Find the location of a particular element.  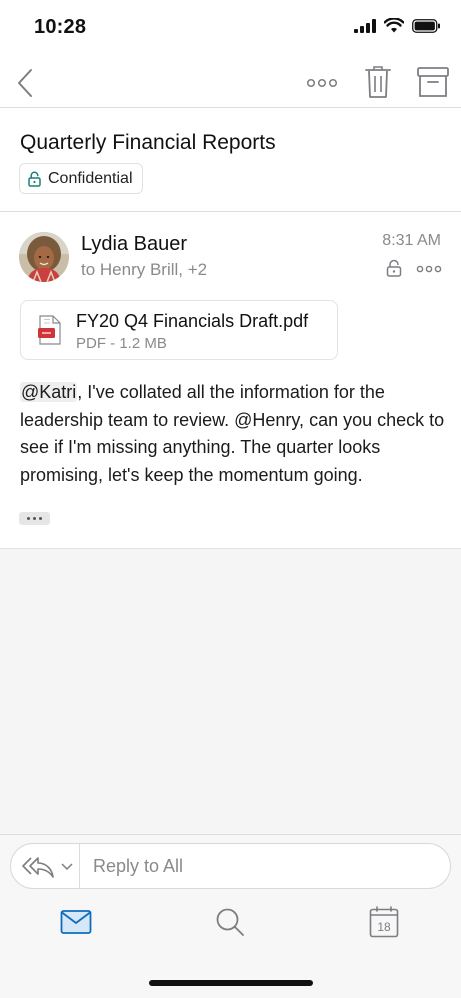

cellular-signal-icon is located at coordinates (365, 25).